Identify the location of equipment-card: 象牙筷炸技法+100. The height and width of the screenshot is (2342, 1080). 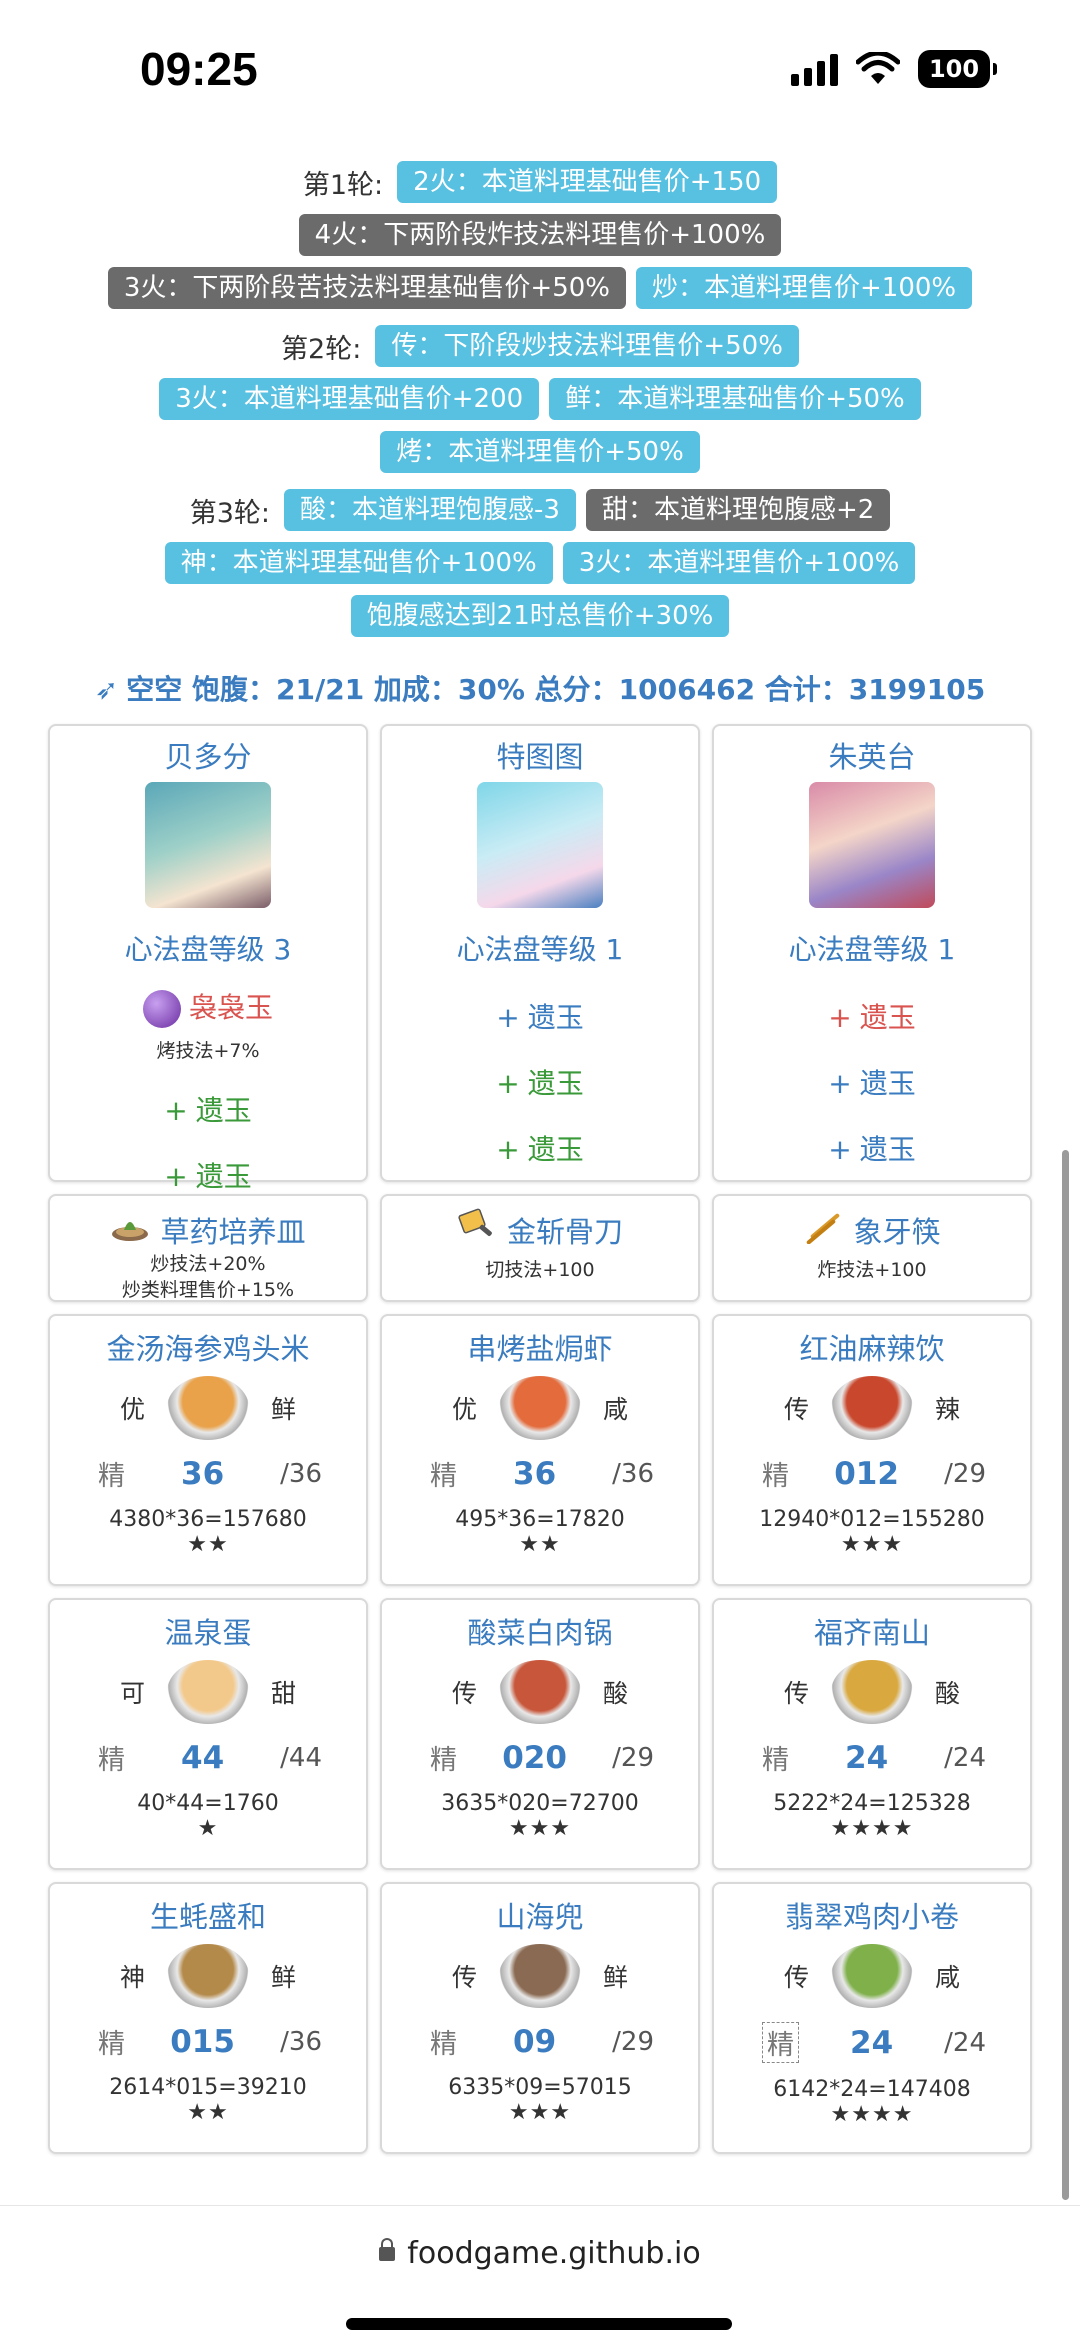
(872, 1248).